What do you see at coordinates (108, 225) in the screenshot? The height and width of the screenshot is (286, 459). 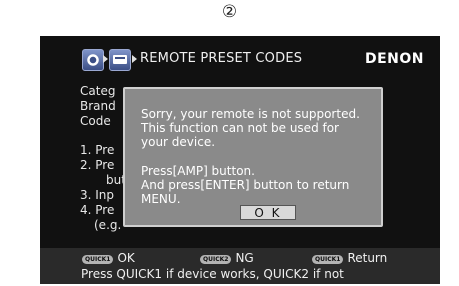 I see `instruction-example: (e.g.` at bounding box center [108, 225].